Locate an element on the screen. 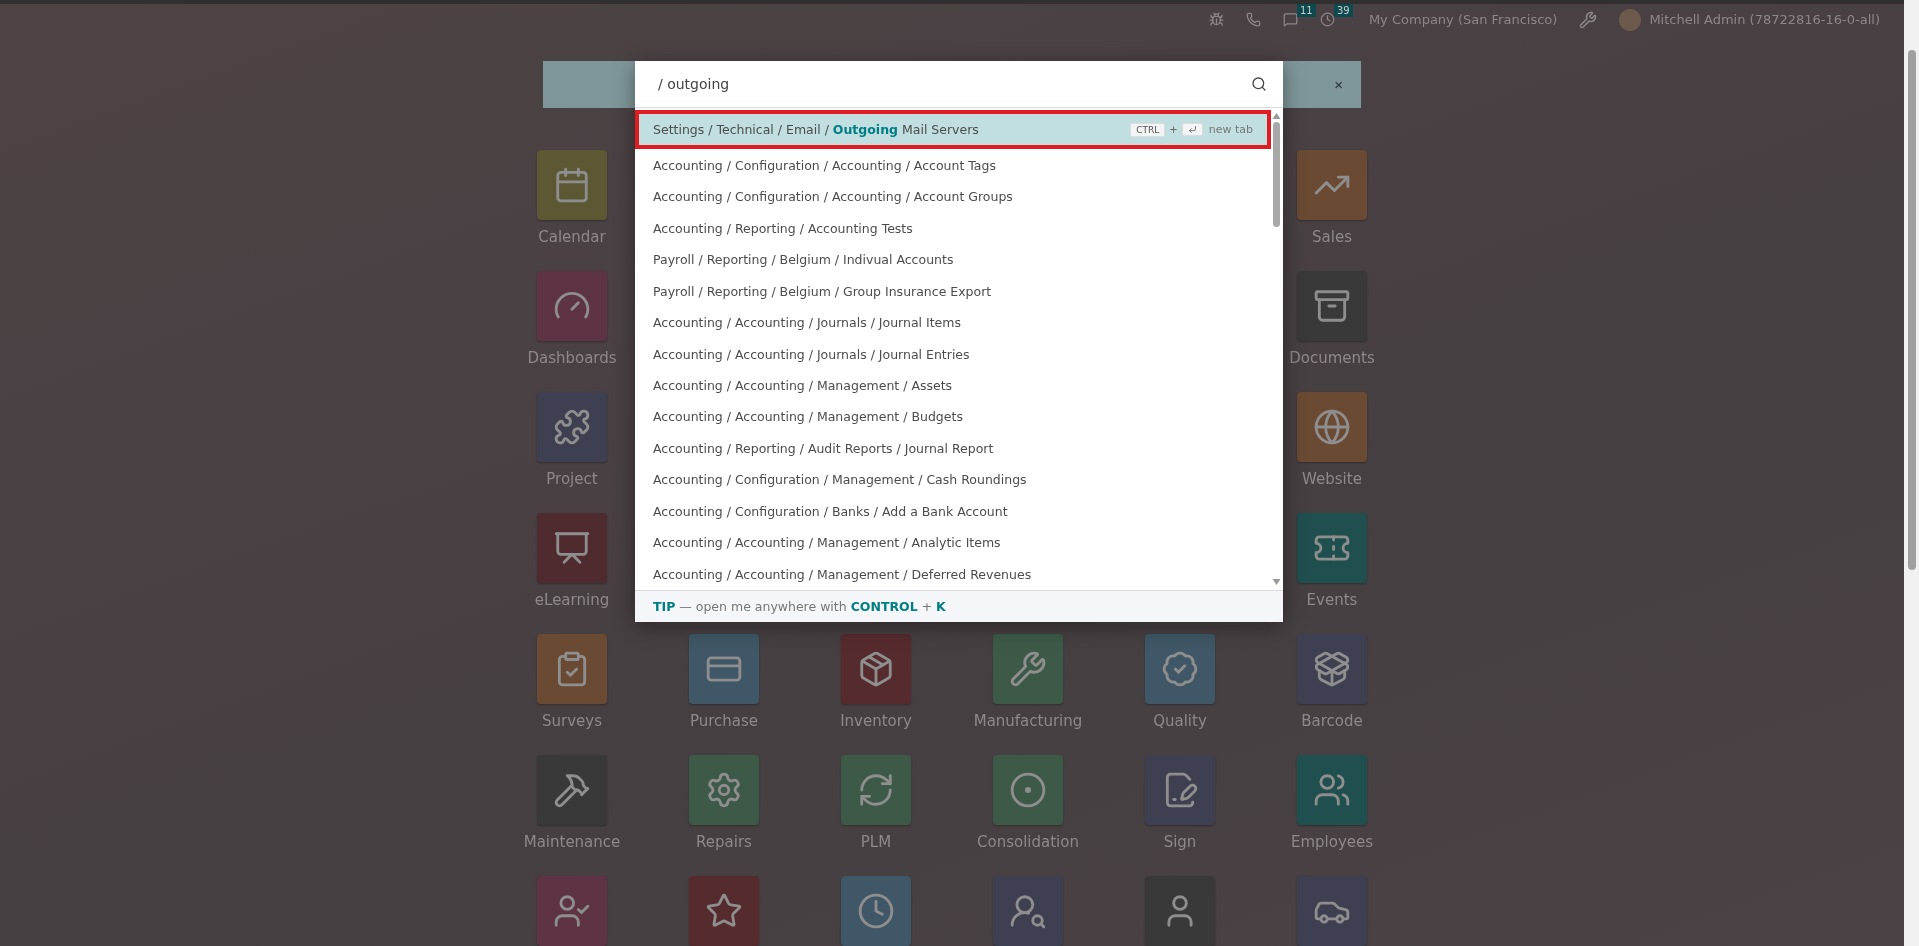  app-label: Dashboards is located at coordinates (572, 358).